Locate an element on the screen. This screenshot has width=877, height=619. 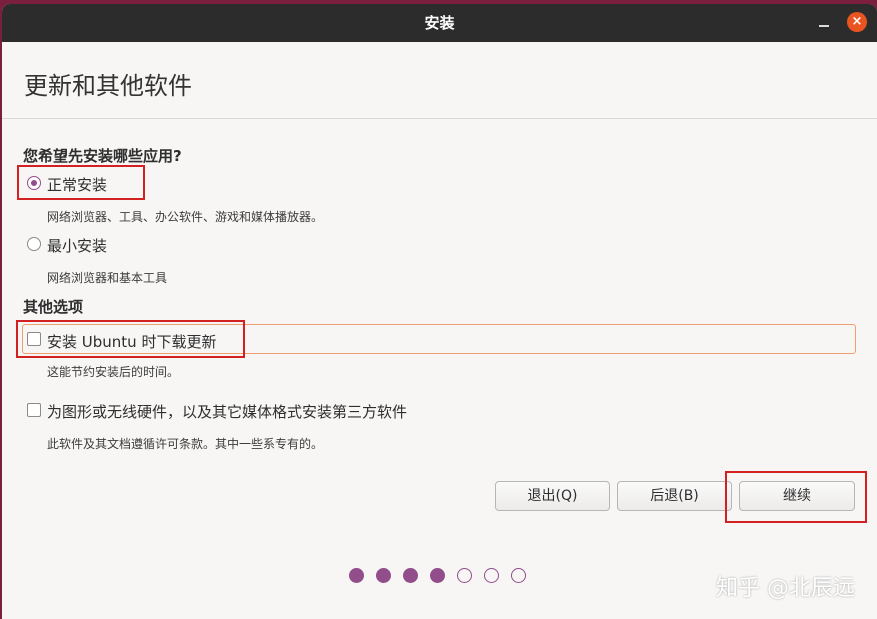
radio-normal-install is located at coordinates (34, 183).